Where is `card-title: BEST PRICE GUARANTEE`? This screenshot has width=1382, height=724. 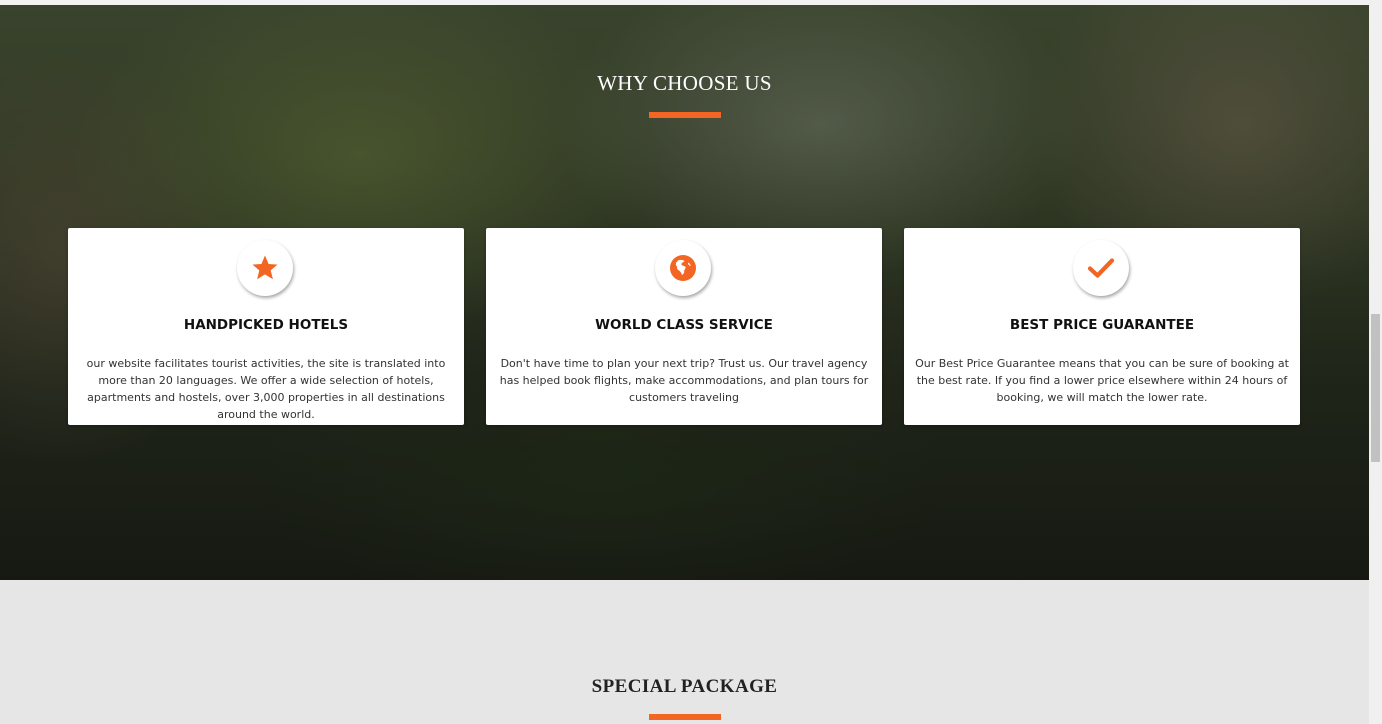 card-title: BEST PRICE GUARANTEE is located at coordinates (1102, 325).